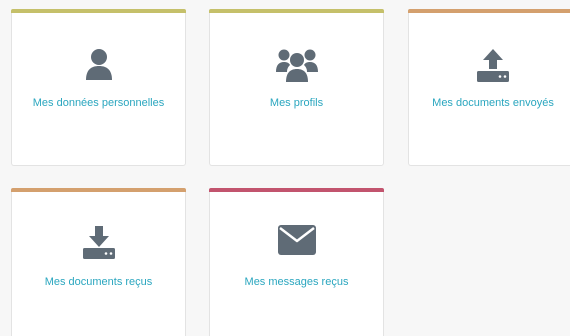 The height and width of the screenshot is (336, 570). I want to click on tile-label: Mes documents reçus, so click(98, 282).